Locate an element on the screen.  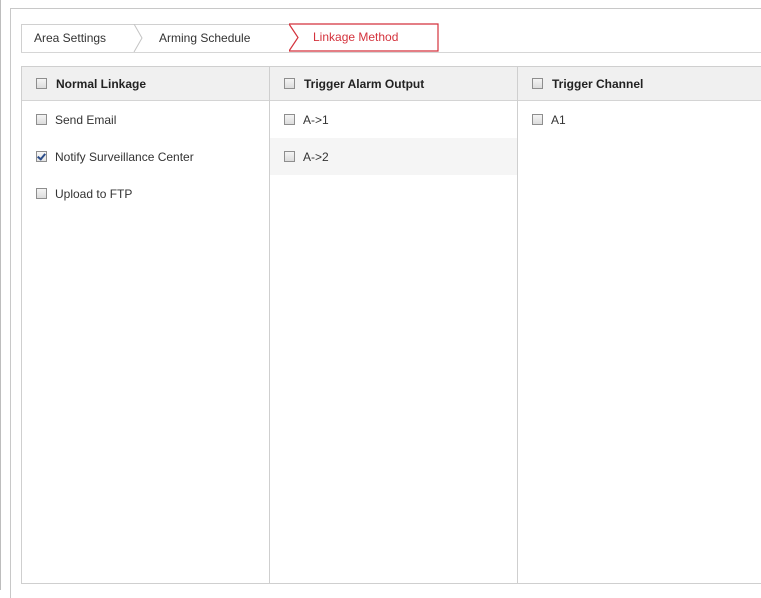
list-item: Notify Surveillance Center is located at coordinates (145, 156).